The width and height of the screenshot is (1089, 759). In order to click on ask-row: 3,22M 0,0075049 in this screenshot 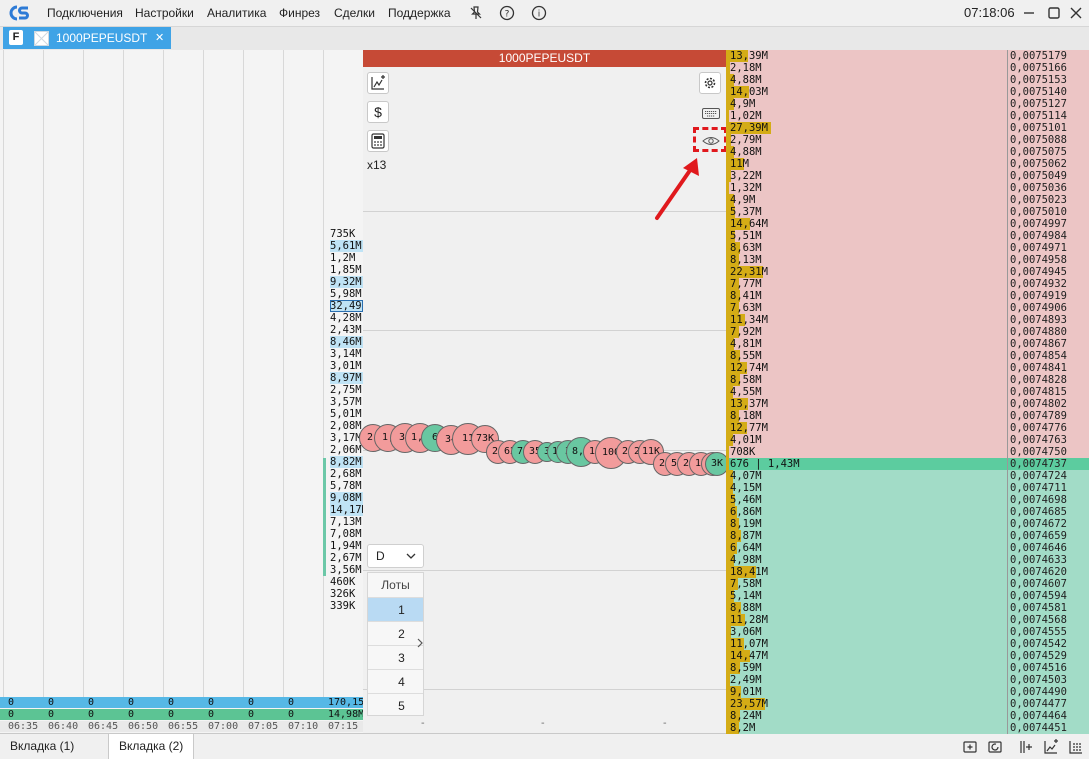, I will do `click(907, 176)`.